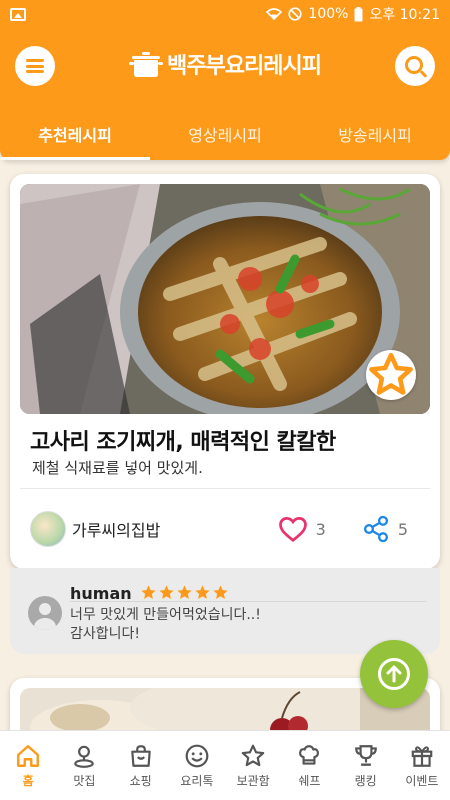  Describe the element at coordinates (116, 529) in the screenshot. I see `author-name: 가루씨의집밥` at that location.